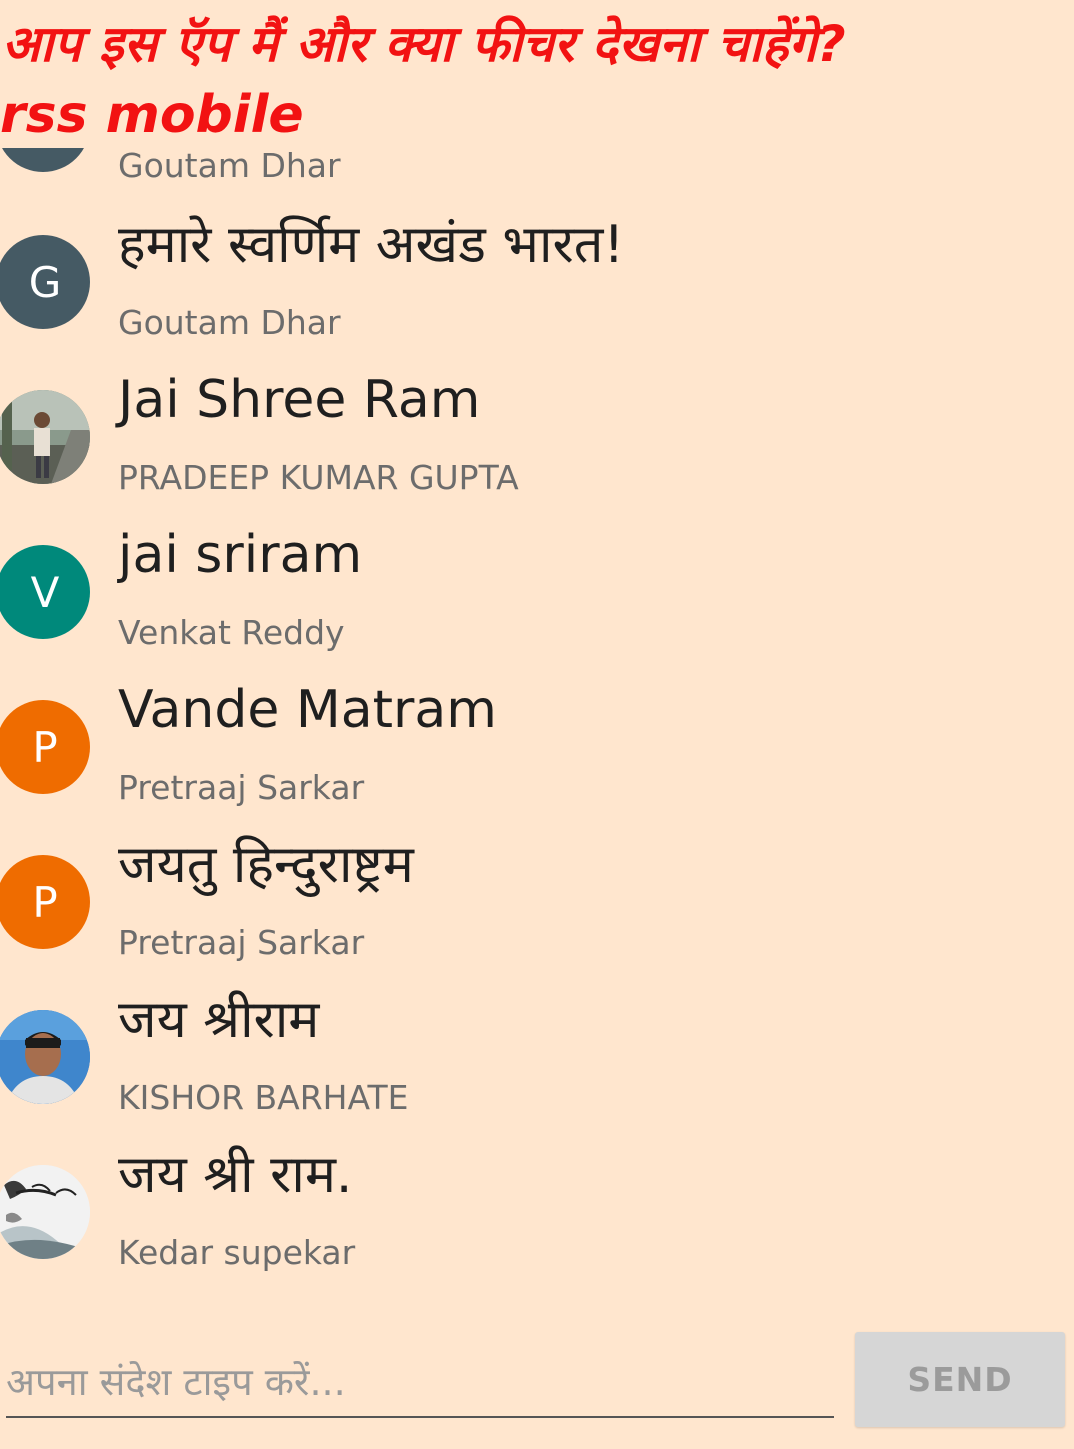 The width and height of the screenshot is (1074, 1449). What do you see at coordinates (537, 1232) in the screenshot?
I see `list-item: जय श्री राम. Kedar supekar` at bounding box center [537, 1232].